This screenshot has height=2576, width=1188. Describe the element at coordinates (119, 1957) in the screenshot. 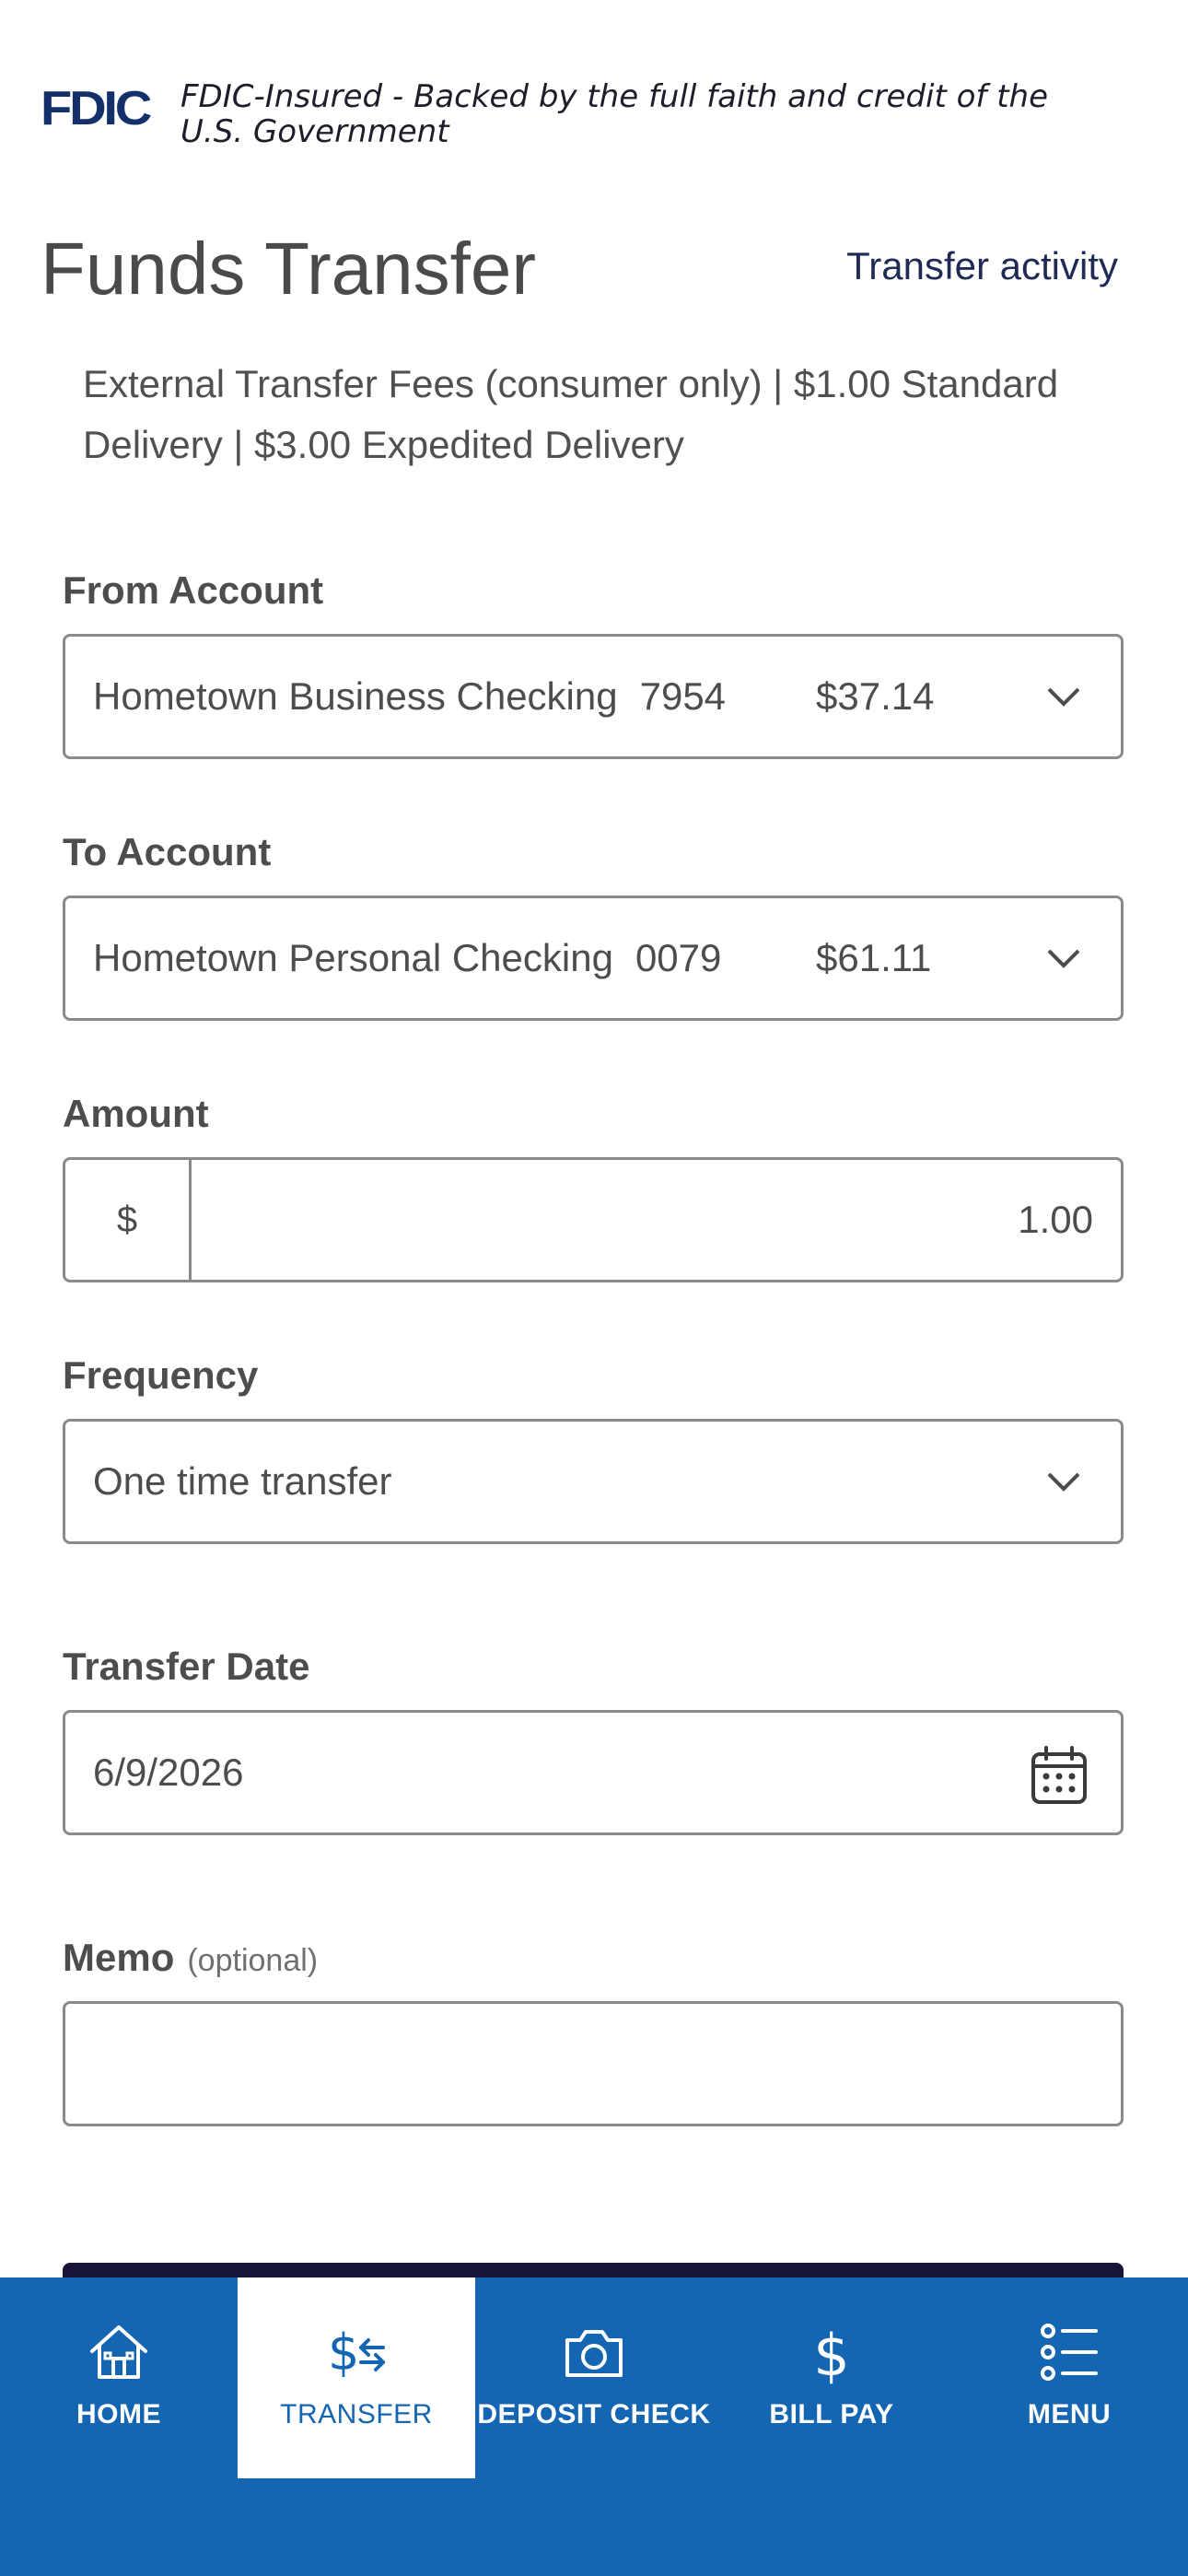

I see `memo-label-text: Memo` at that location.